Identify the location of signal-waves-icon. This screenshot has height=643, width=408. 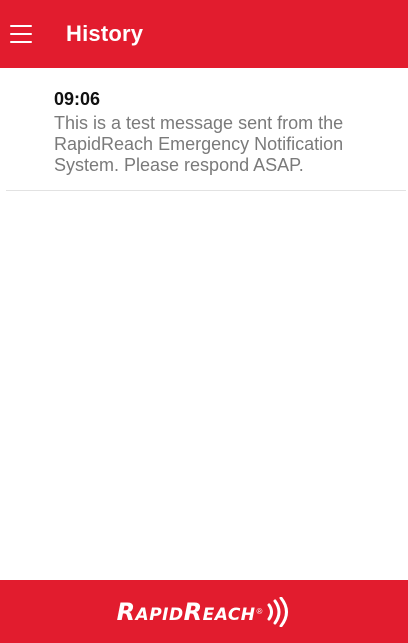
(278, 611).